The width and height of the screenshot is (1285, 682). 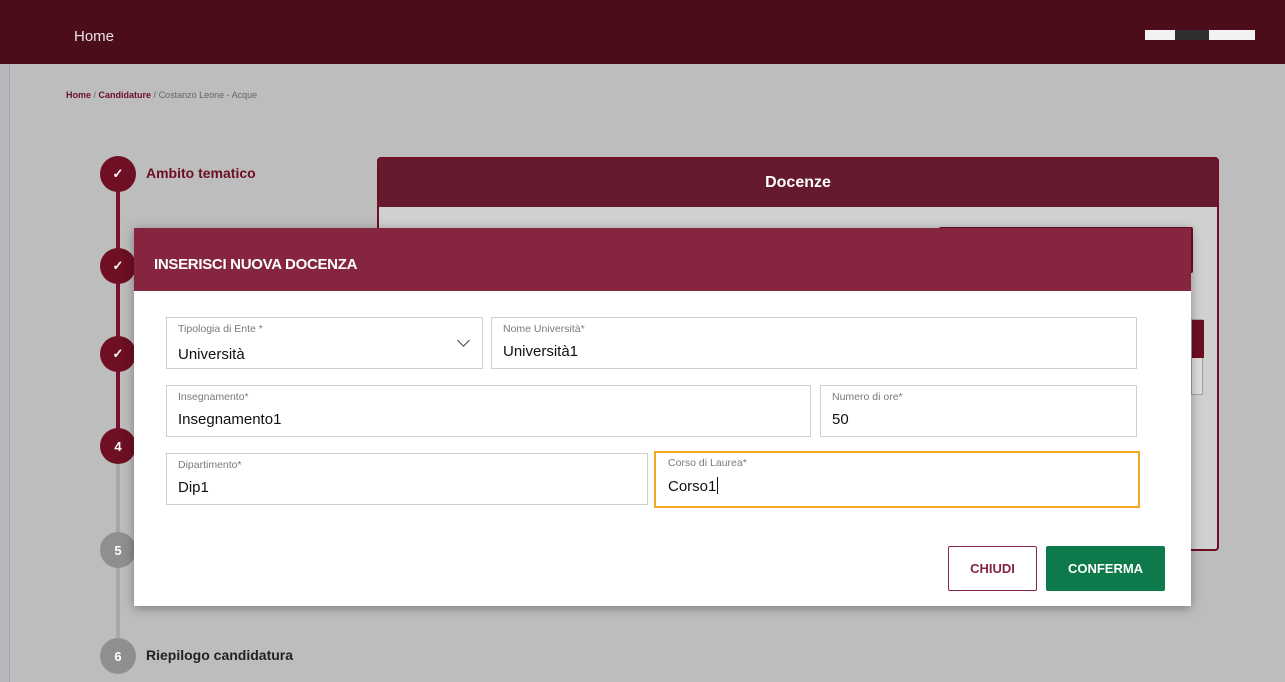 I want to click on docenze-table, so click(x=1197, y=357).